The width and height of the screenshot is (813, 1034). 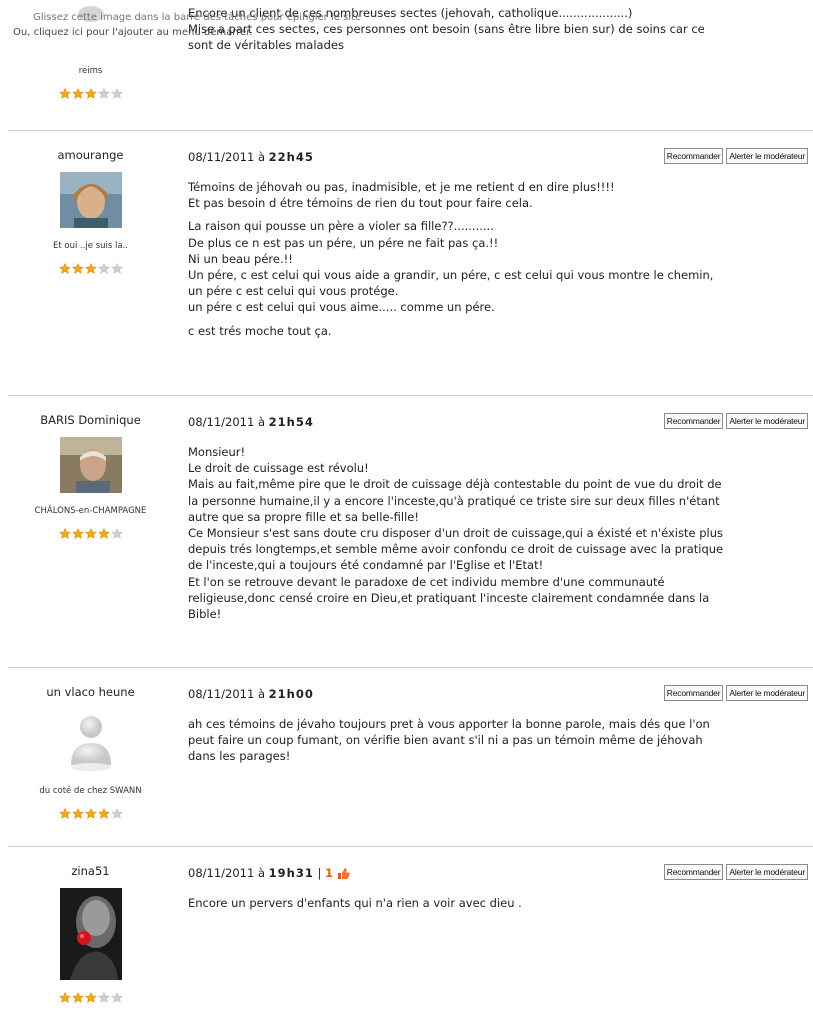 I want to click on comment-time: 21h00, so click(x=291, y=694).